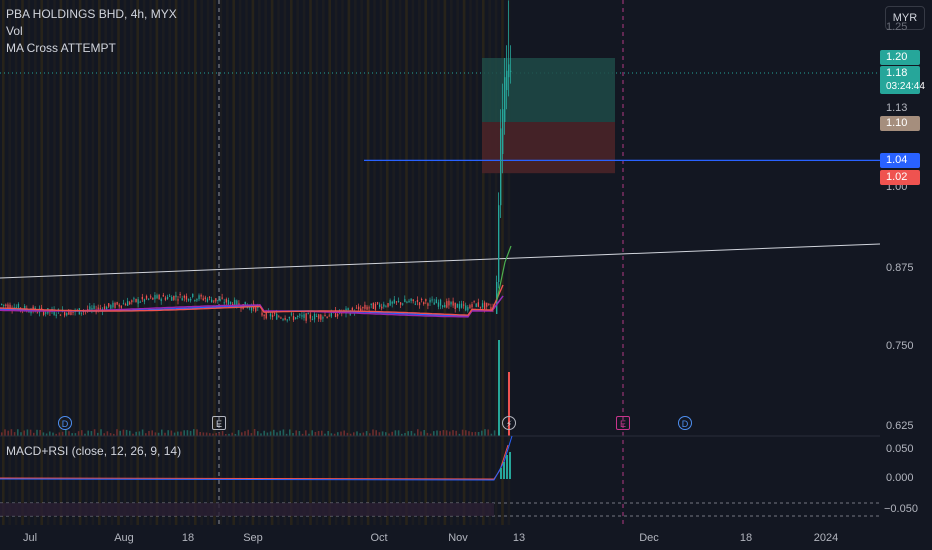 The width and height of the screenshot is (932, 550). Describe the element at coordinates (509, 423) in the screenshot. I see `split-marker: ⚡` at that location.